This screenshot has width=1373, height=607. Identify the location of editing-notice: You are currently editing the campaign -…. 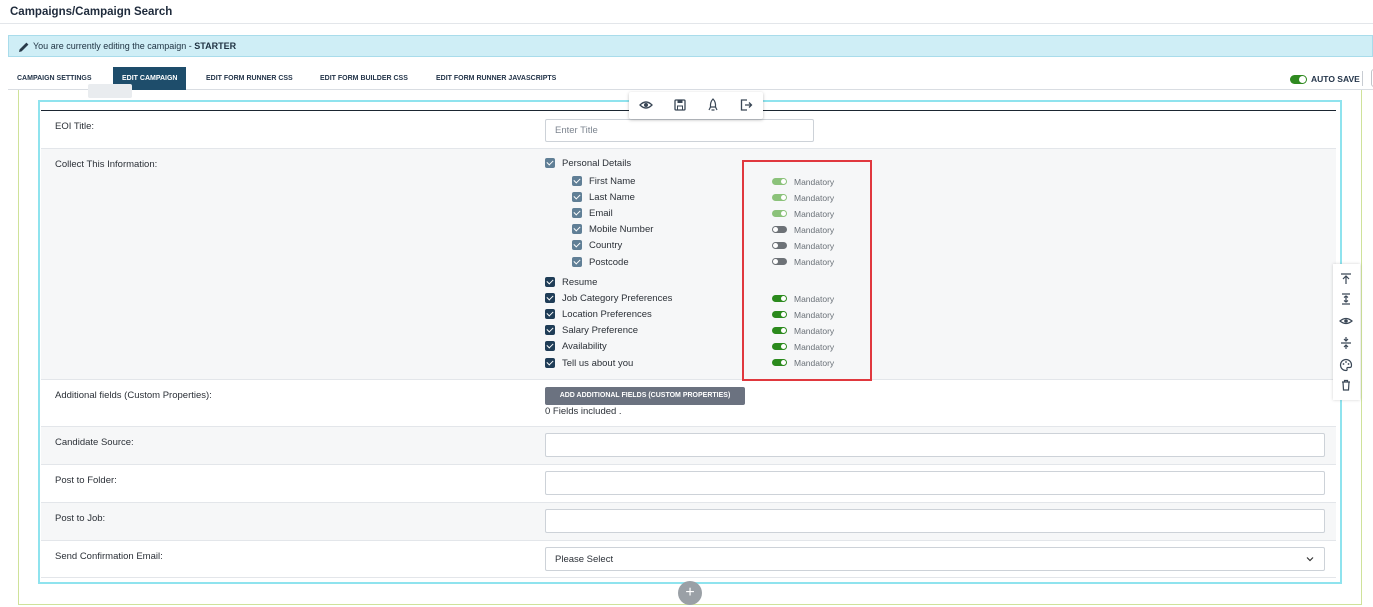
(690, 46).